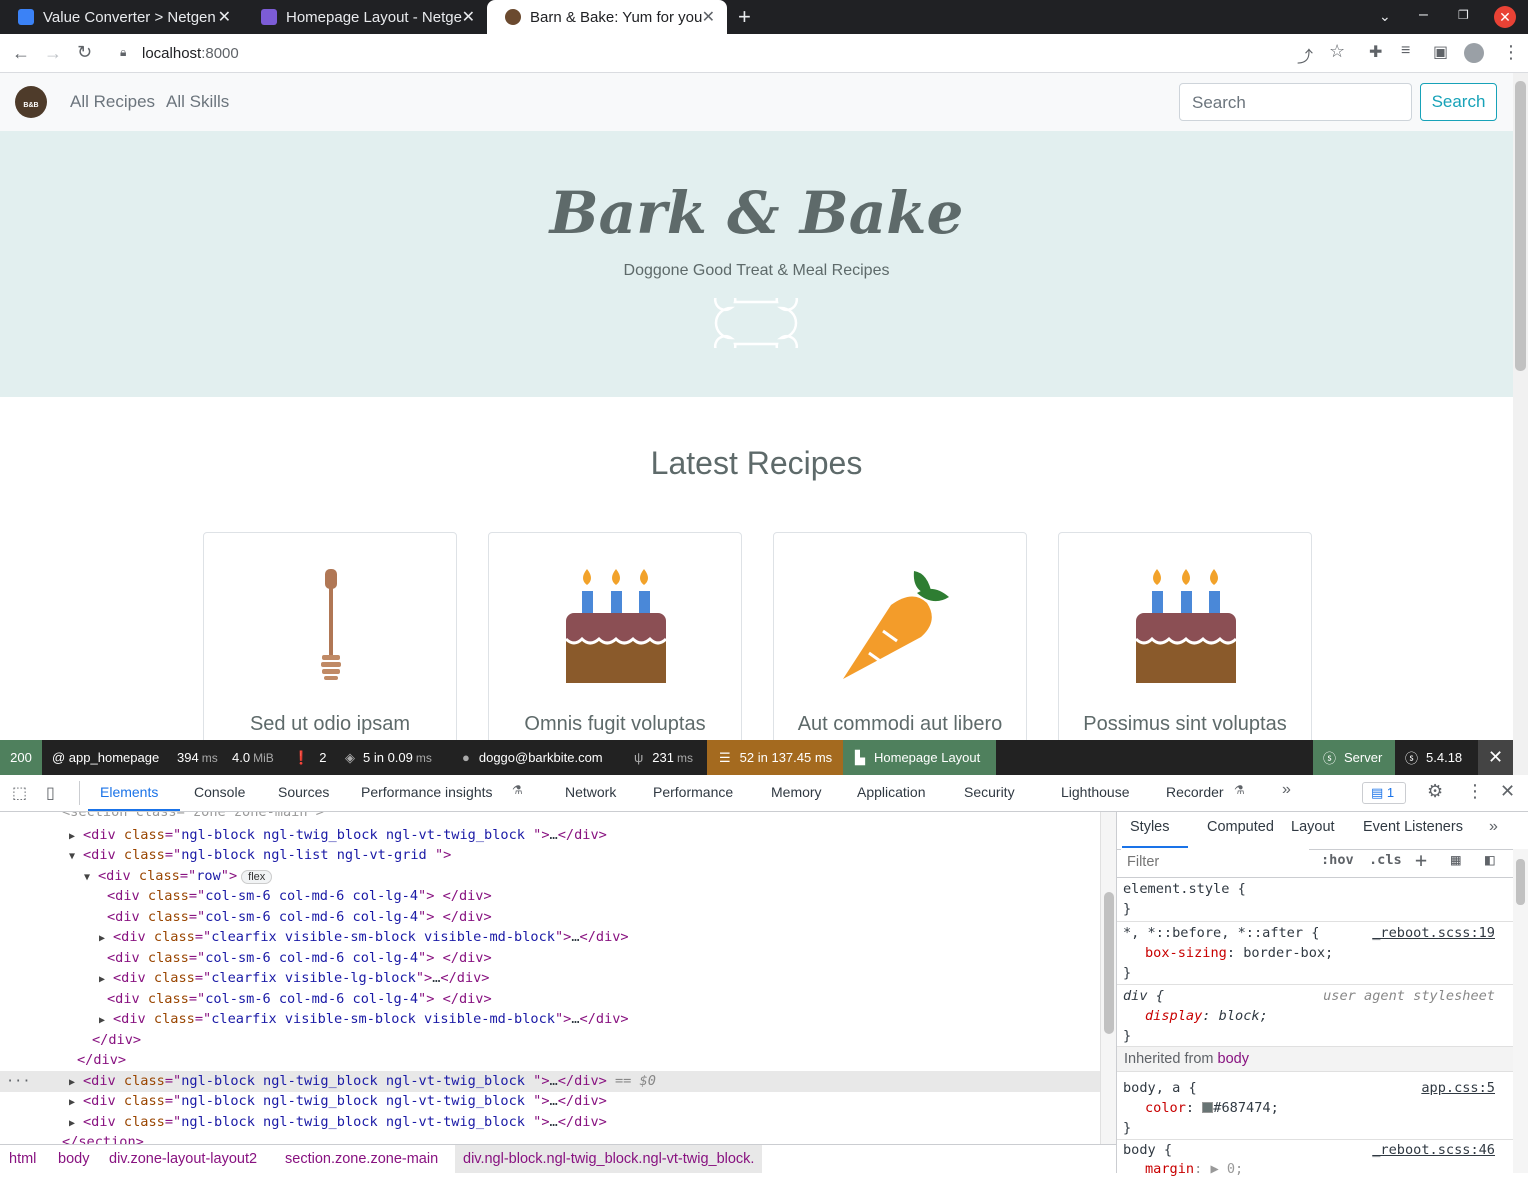  I want to click on url-field: 🔒︎ localhost:8000, so click(717, 53).